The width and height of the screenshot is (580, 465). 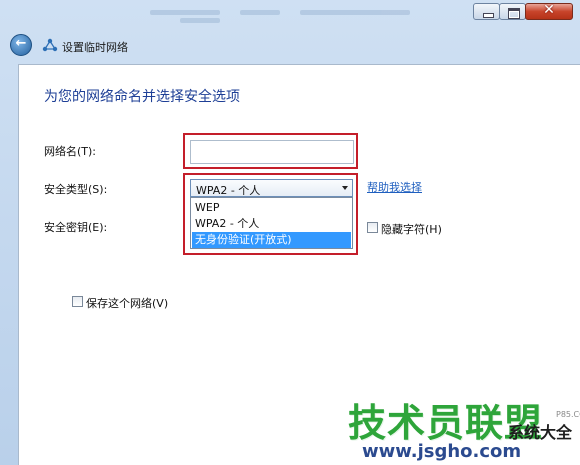 What do you see at coordinates (372, 227) in the screenshot?
I see `hide-characters-checkbox` at bounding box center [372, 227].